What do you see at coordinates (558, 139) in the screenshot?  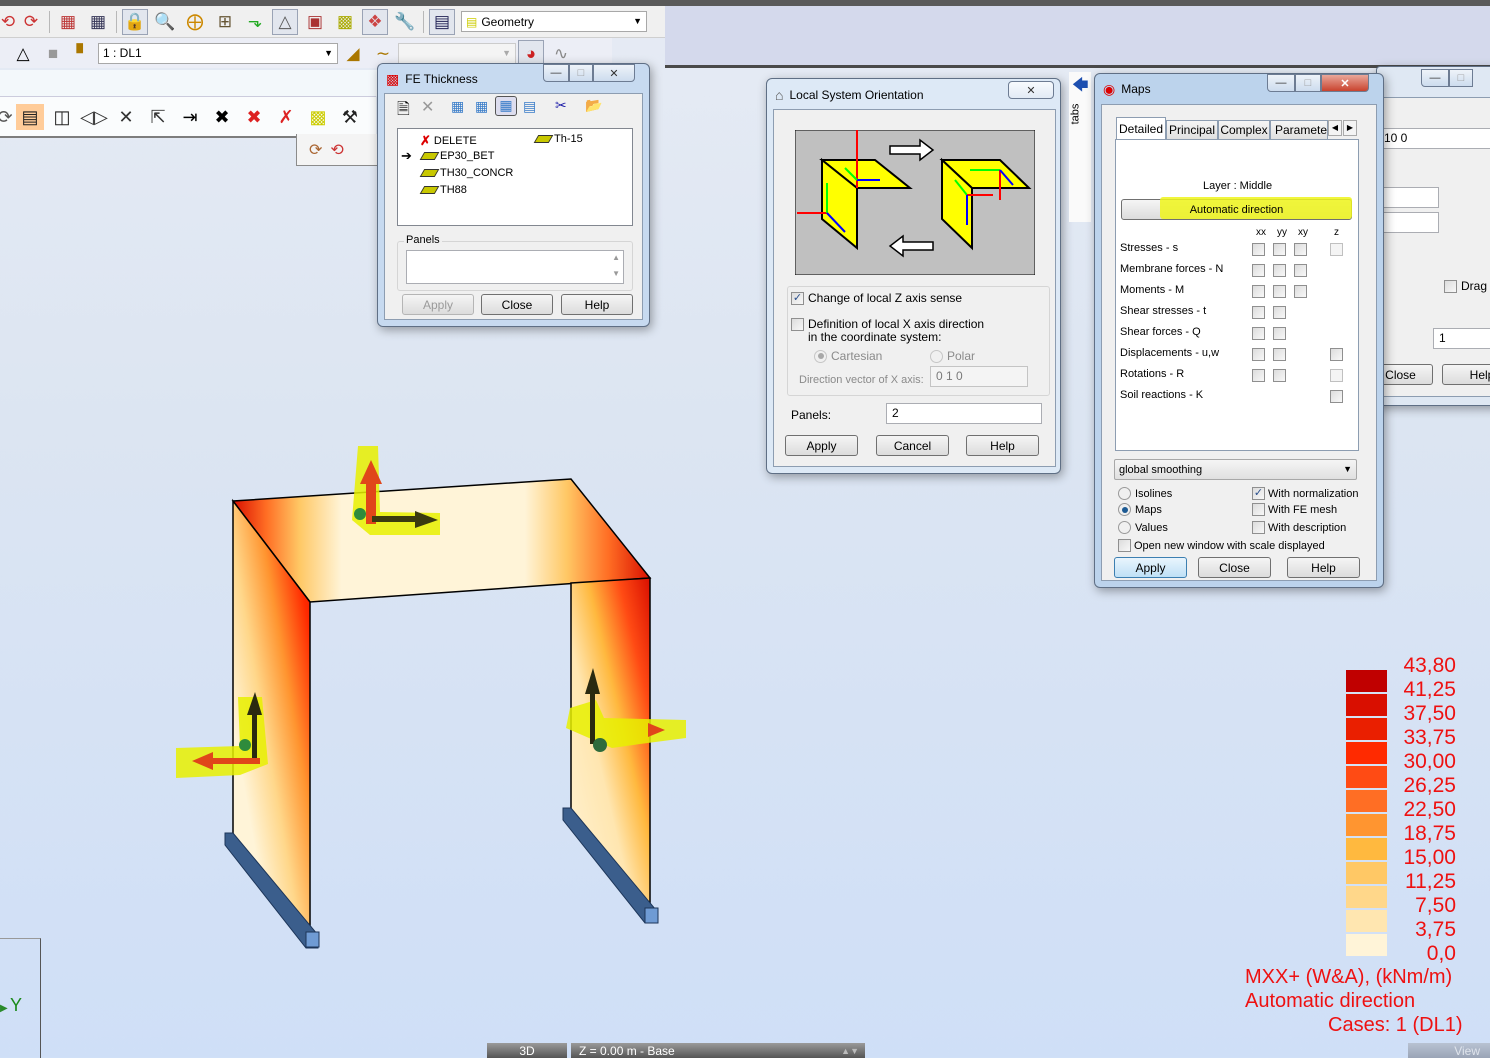 I see `list-item: Th-15` at bounding box center [558, 139].